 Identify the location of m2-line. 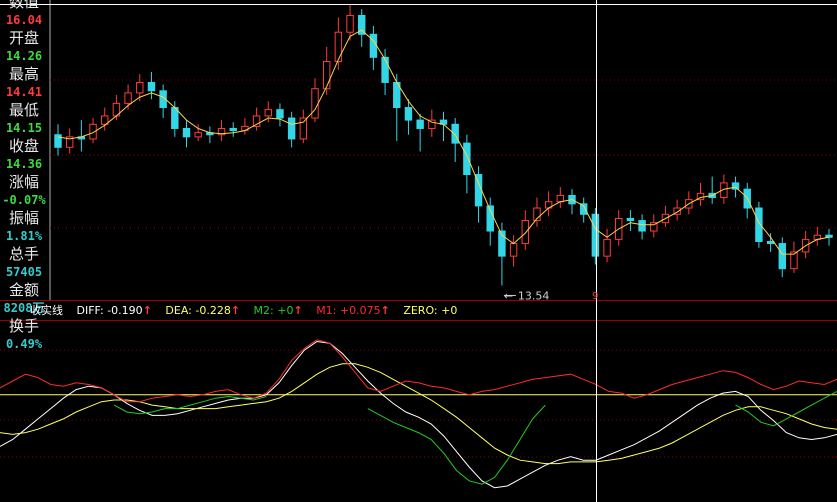
(786, 408).